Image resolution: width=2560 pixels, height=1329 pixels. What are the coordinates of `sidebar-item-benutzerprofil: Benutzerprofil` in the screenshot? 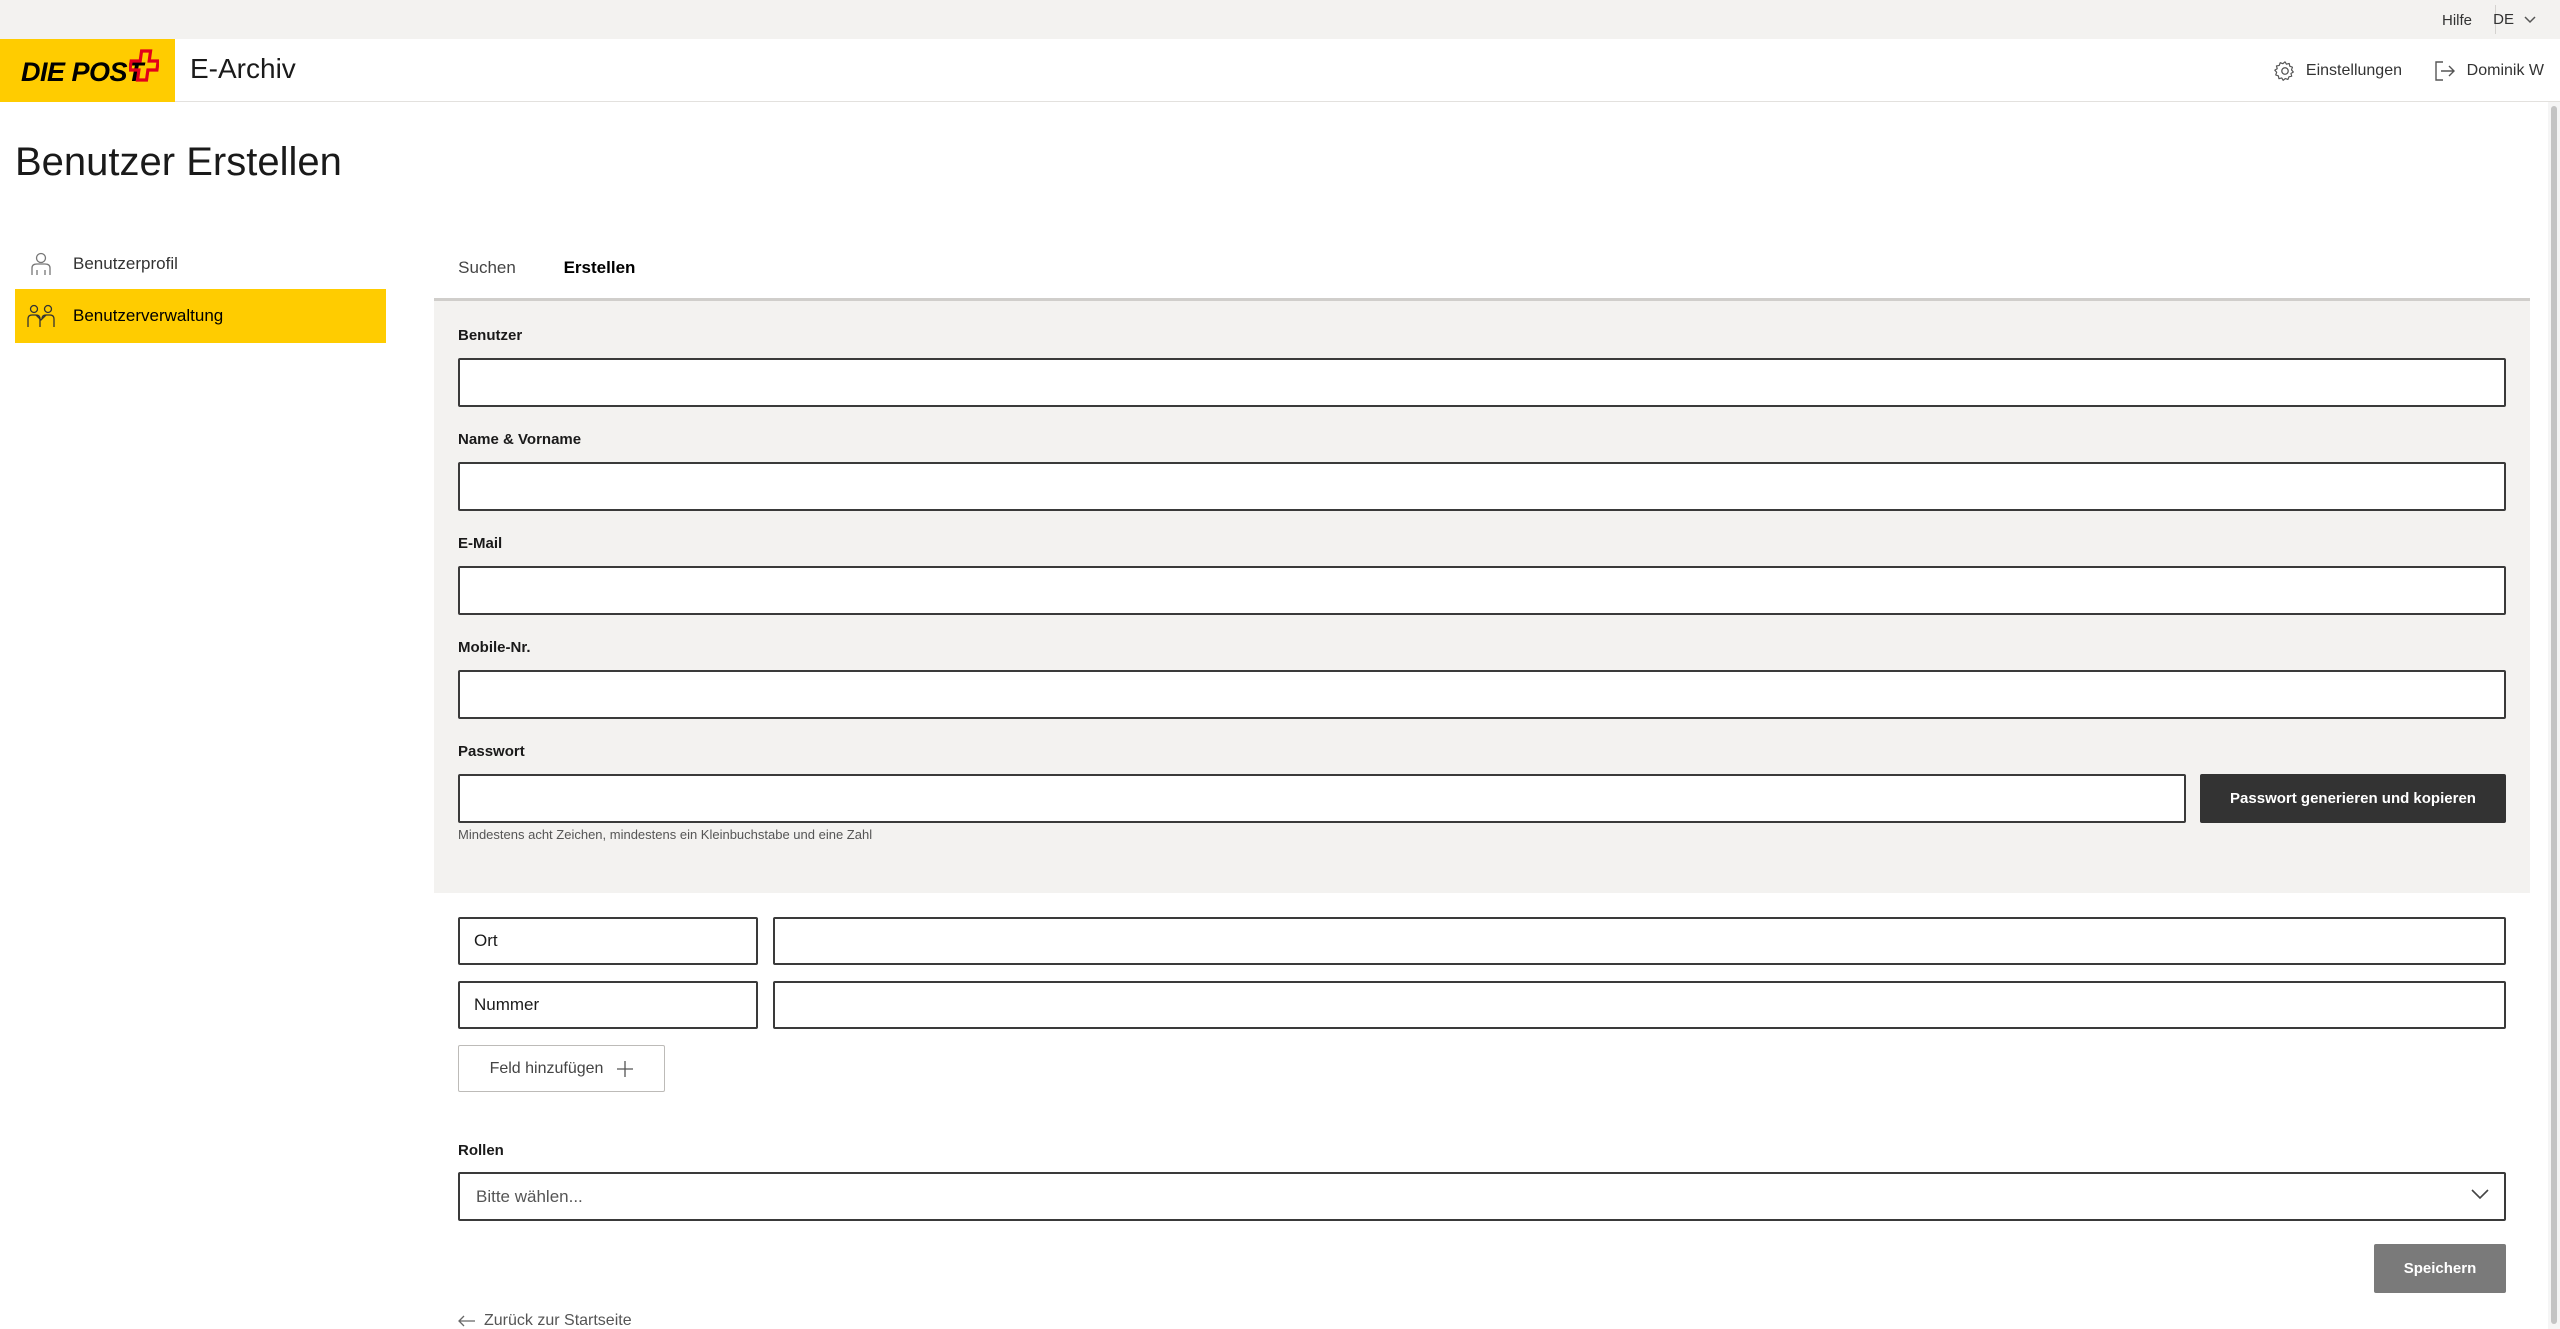 It's located at (200, 264).